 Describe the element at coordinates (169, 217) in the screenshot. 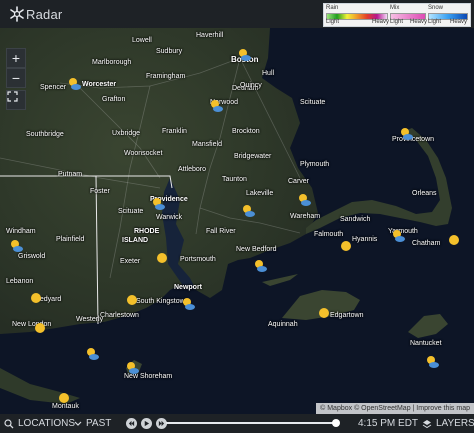

I see `place-label: Warwick` at that location.